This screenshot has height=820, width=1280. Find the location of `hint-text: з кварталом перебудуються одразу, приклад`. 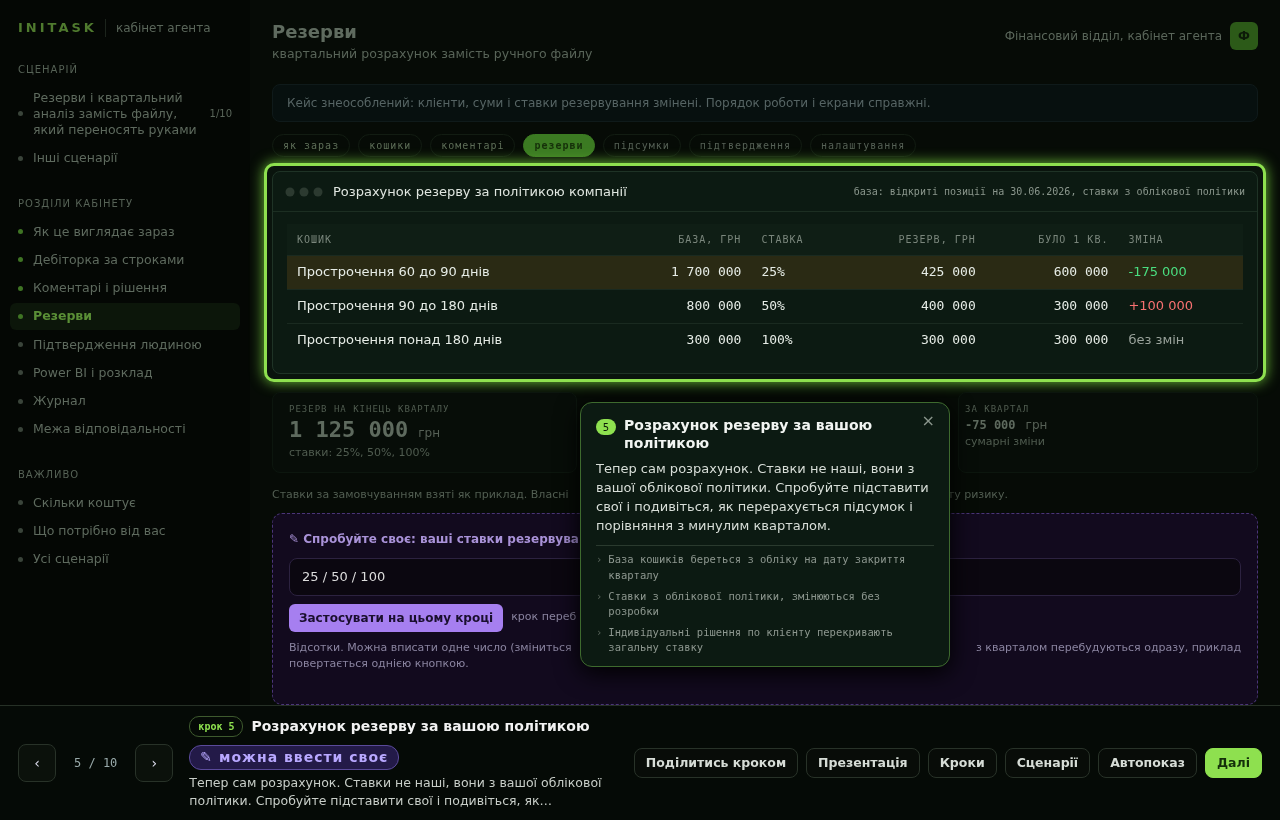

hint-text: з кварталом перебудуються одразу, приклад is located at coordinates (1108, 647).